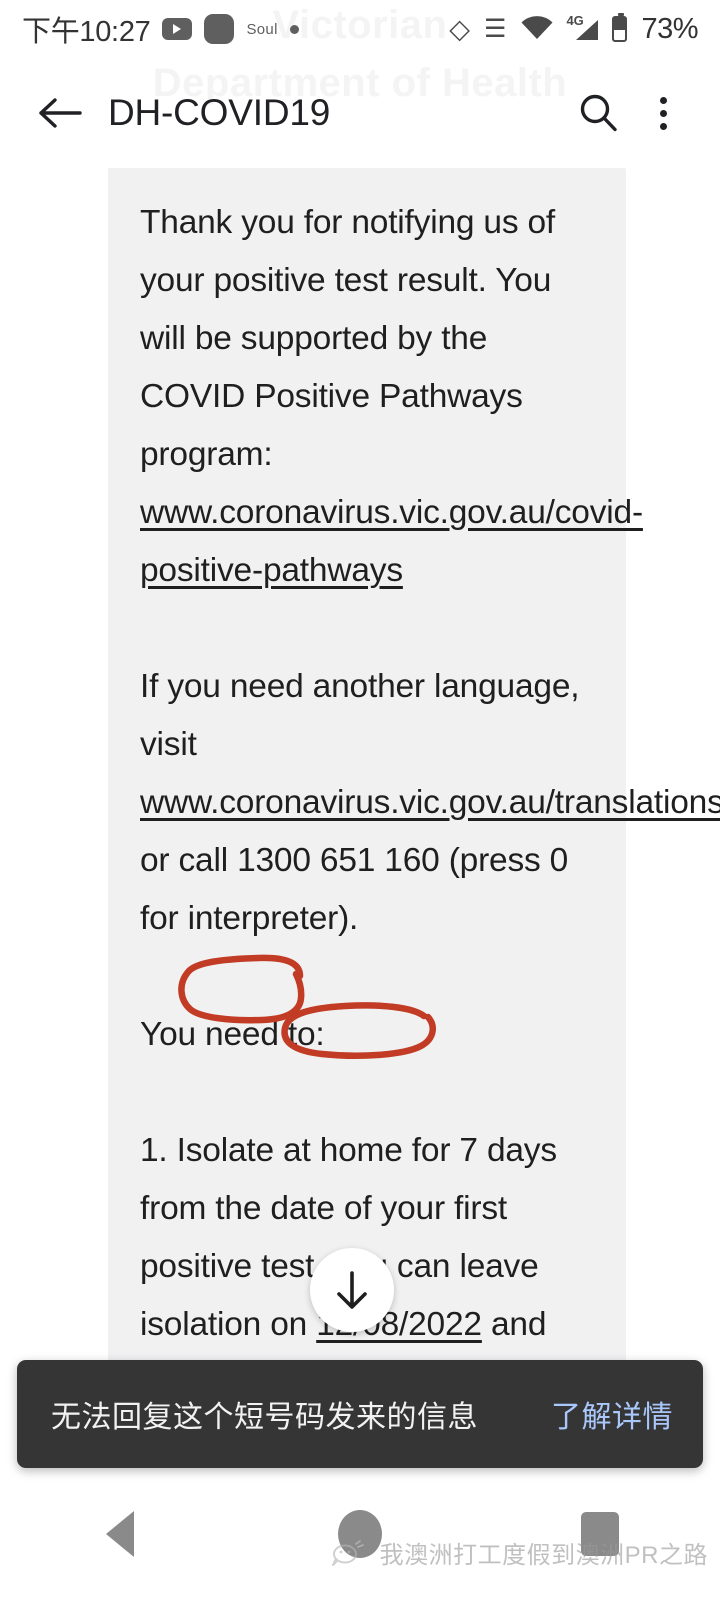 This screenshot has height=1600, width=720. I want to click on nav-home-button, so click(360, 1534).